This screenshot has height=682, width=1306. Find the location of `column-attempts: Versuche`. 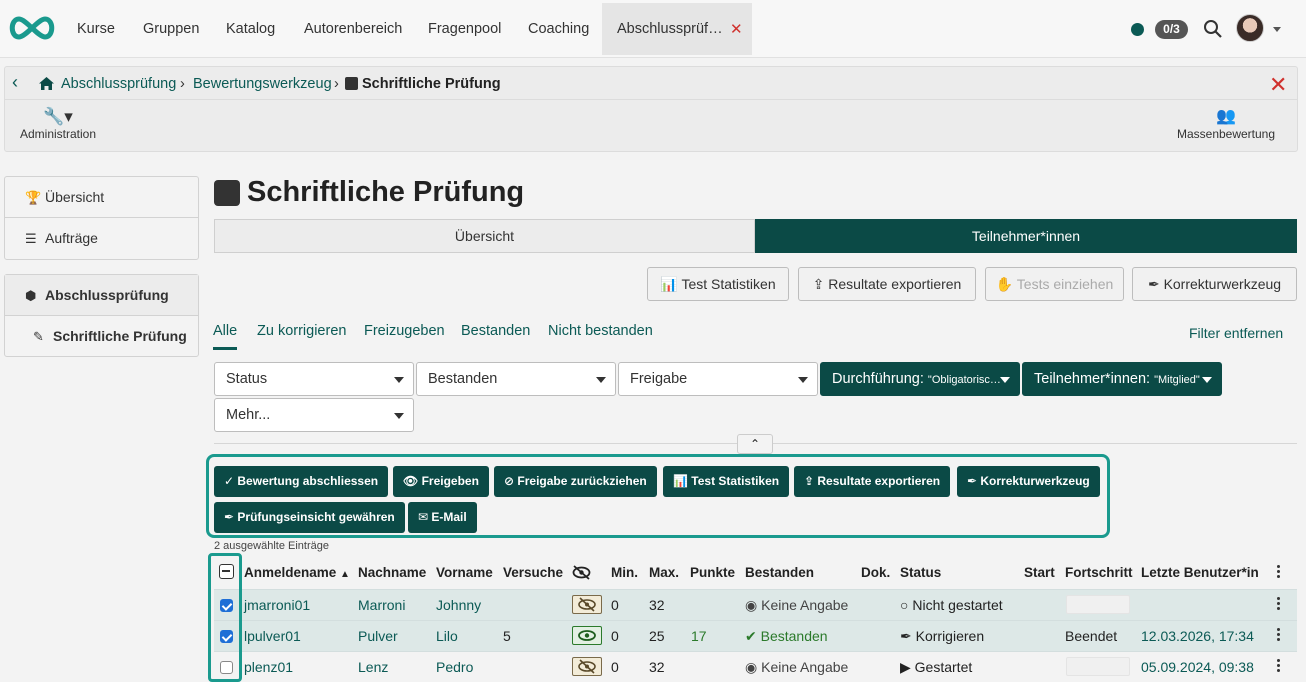

column-attempts: Versuche is located at coordinates (533, 572).